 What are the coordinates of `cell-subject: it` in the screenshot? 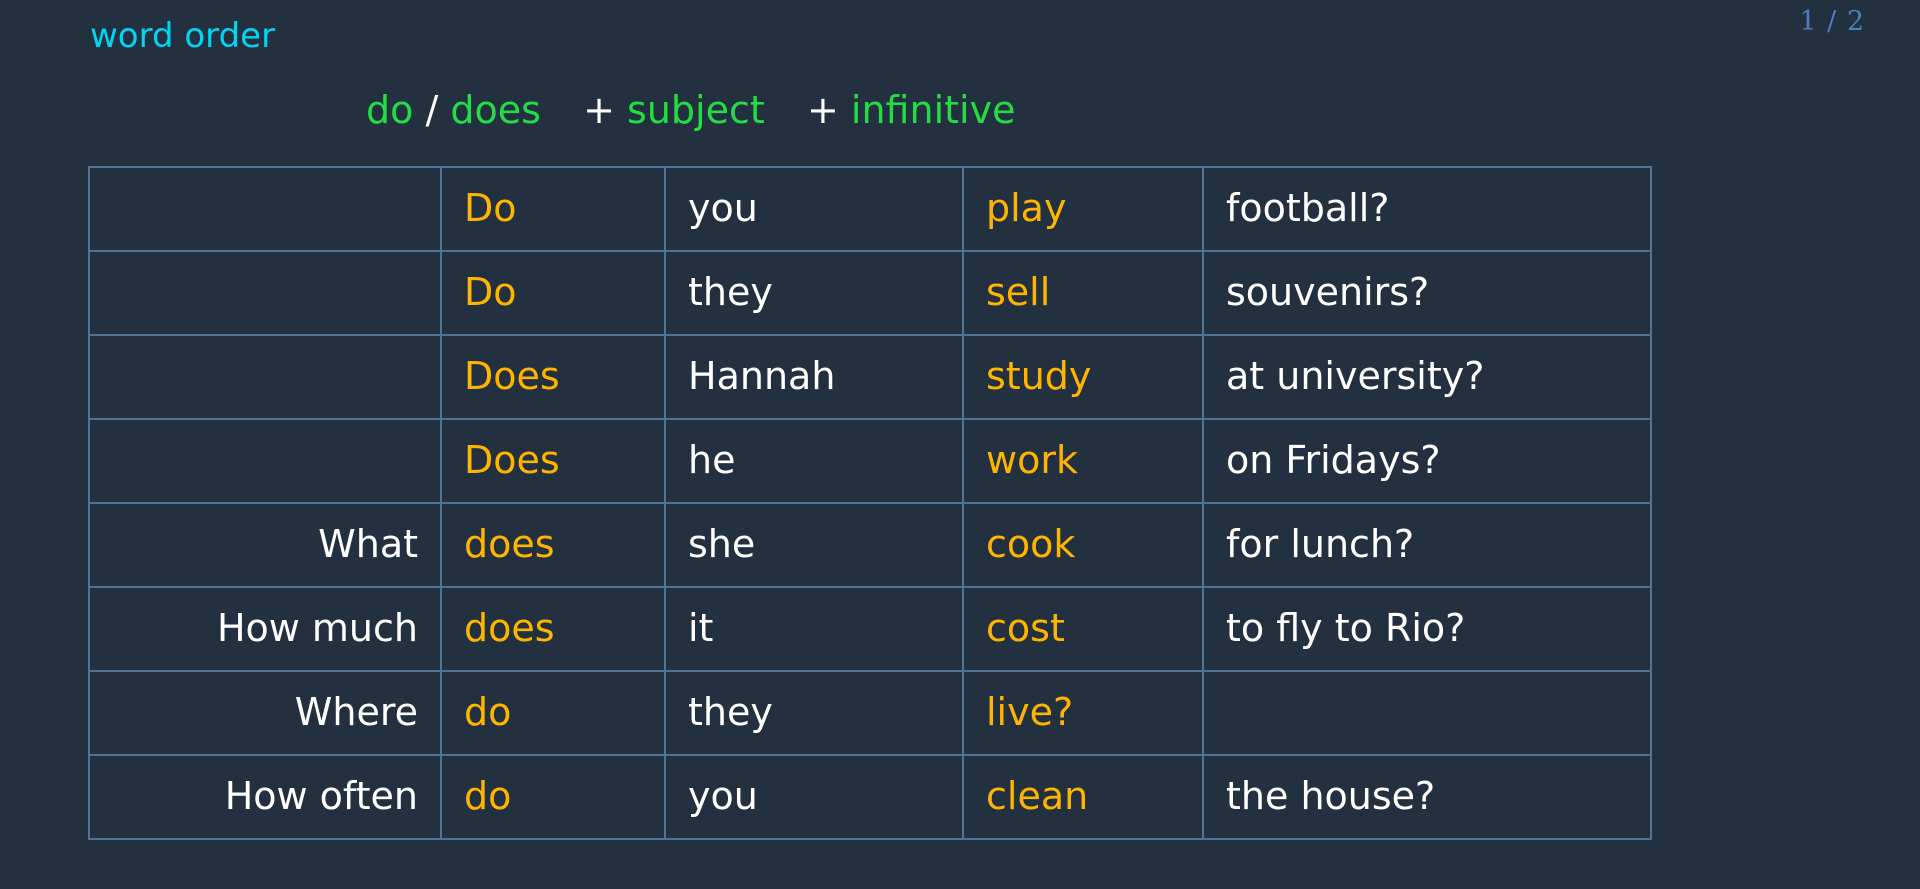 It's located at (814, 629).